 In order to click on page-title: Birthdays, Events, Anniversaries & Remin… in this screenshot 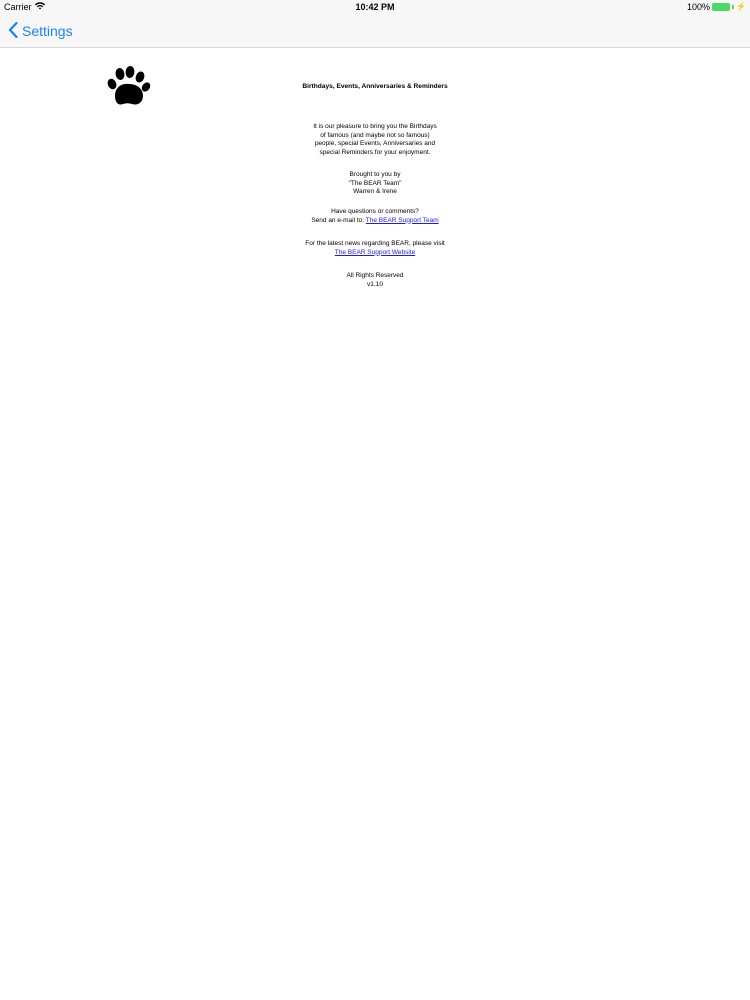, I will do `click(375, 86)`.